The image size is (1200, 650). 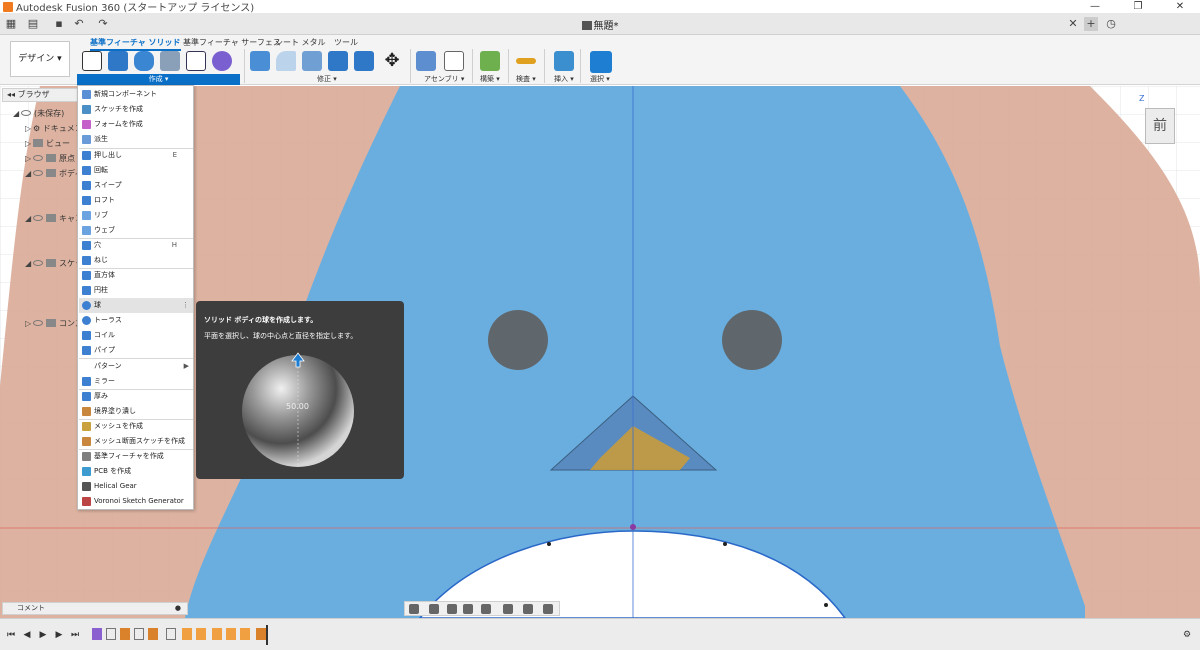 I want to click on select-arrow-icon, so click(x=601, y=62).